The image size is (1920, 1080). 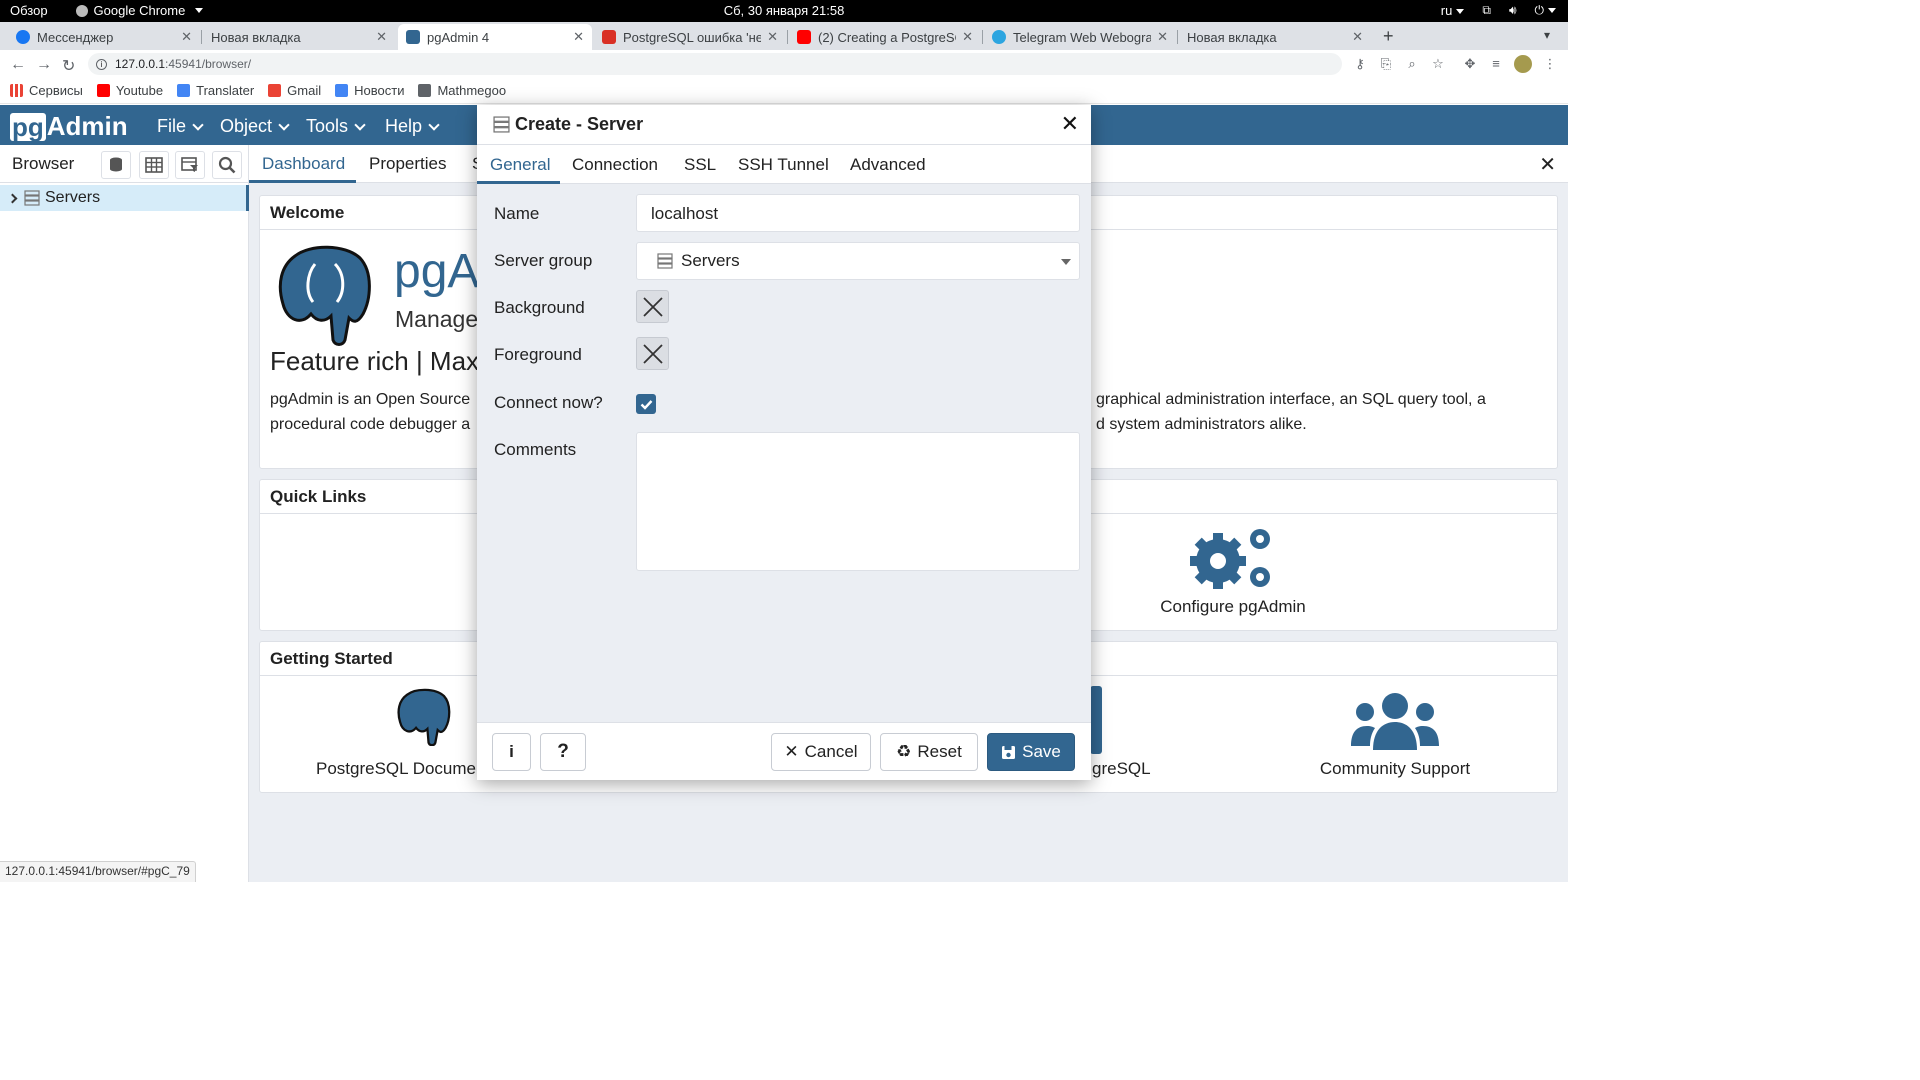 What do you see at coordinates (579, 124) in the screenshot?
I see `dialog-title: Create - Server` at bounding box center [579, 124].